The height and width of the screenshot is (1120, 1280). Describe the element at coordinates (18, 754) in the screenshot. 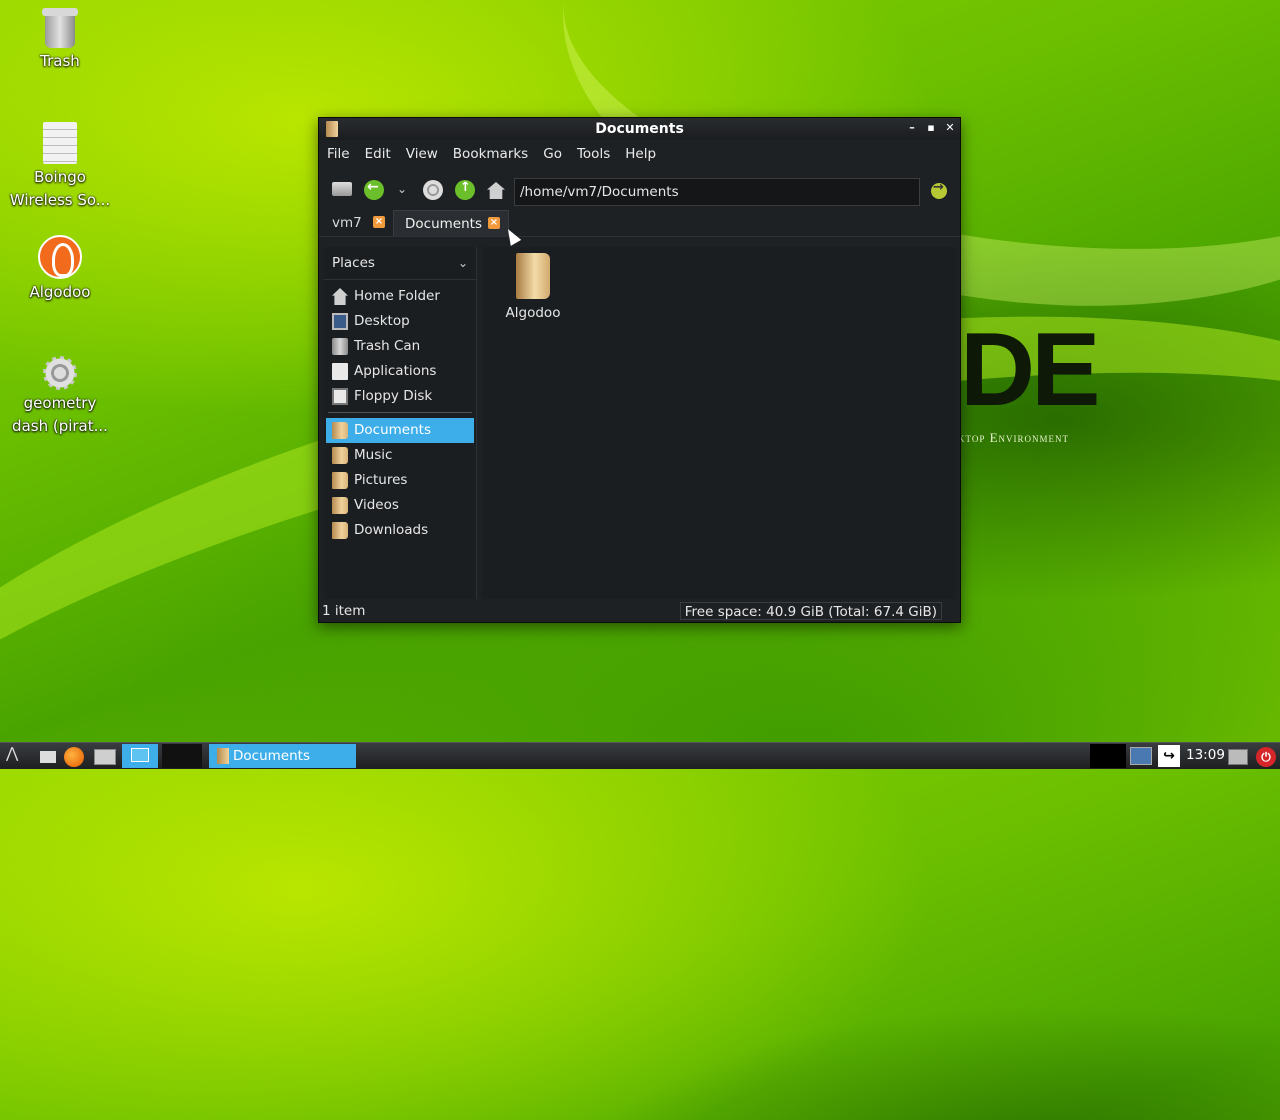

I see `menu-launcher-icon: ⋀` at that location.